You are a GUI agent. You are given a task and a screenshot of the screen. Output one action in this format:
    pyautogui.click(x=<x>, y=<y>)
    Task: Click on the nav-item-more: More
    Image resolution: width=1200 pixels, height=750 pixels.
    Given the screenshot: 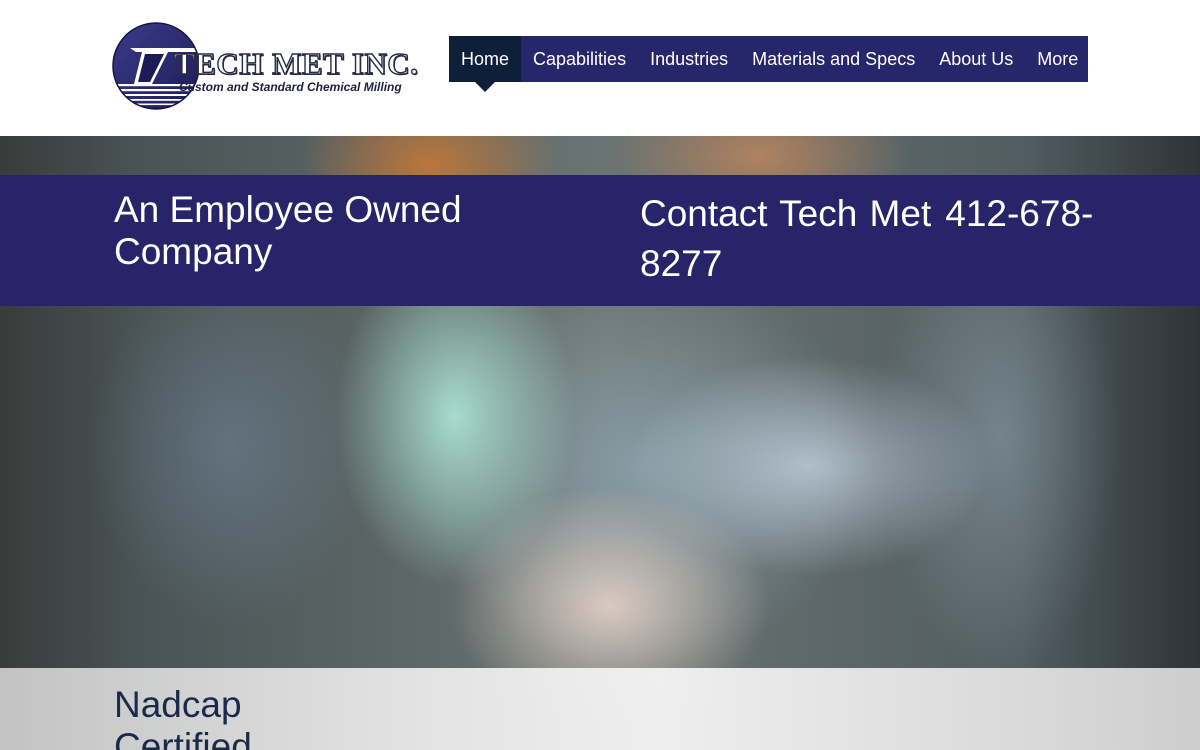 What is the action you would take?
    pyautogui.click(x=1057, y=59)
    